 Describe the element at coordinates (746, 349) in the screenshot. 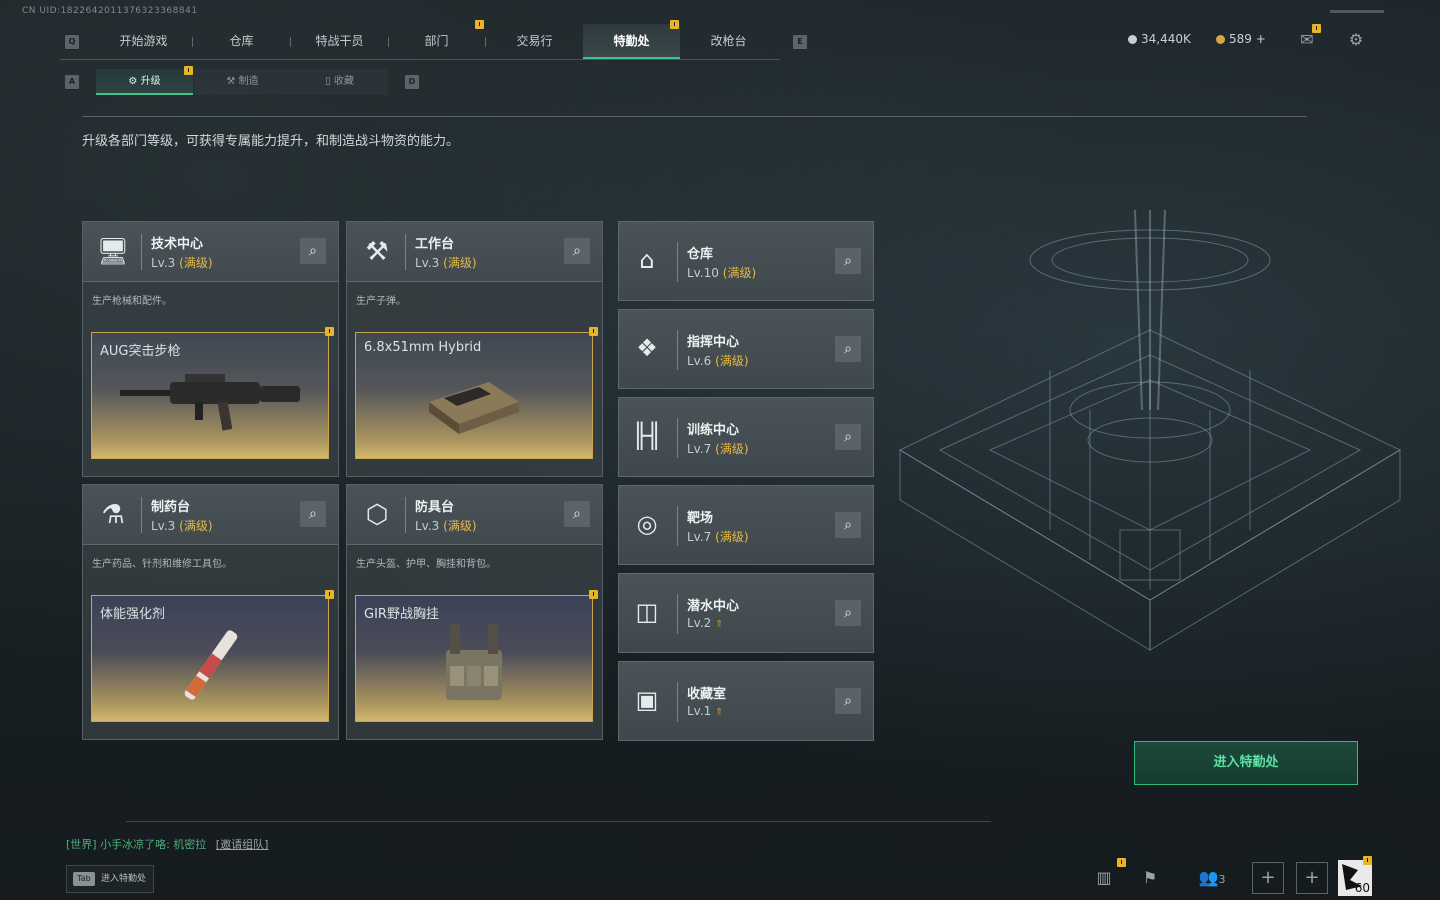

I see `card-command-center: ❖ 指挥中心 Lv.6 (满级) ⌕` at that location.